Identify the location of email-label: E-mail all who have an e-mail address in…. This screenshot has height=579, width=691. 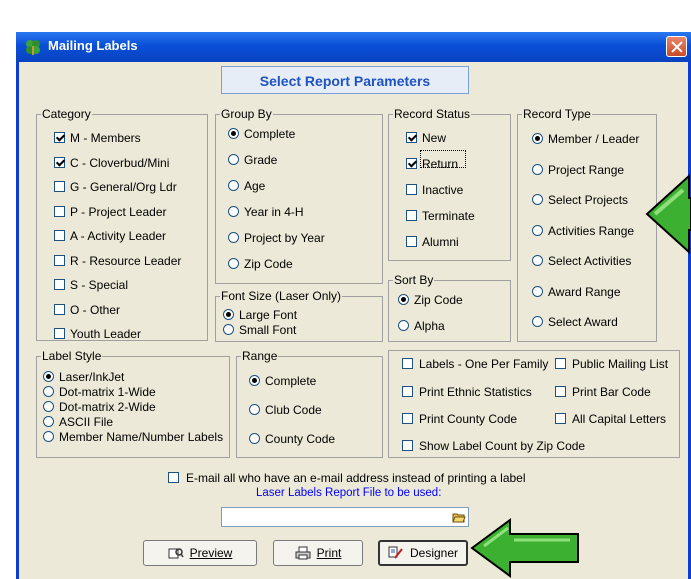
(356, 478).